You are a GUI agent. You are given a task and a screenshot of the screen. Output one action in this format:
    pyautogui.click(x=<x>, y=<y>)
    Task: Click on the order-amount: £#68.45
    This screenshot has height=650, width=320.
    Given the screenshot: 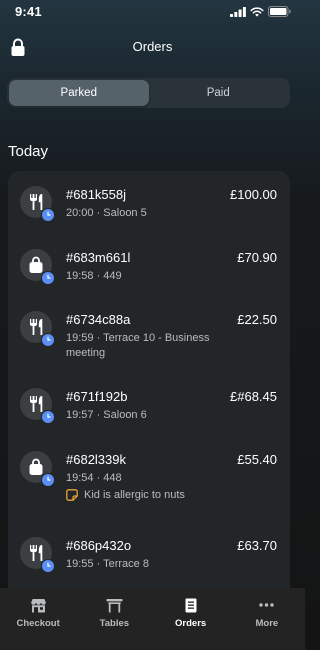 What is the action you would take?
    pyautogui.click(x=253, y=396)
    